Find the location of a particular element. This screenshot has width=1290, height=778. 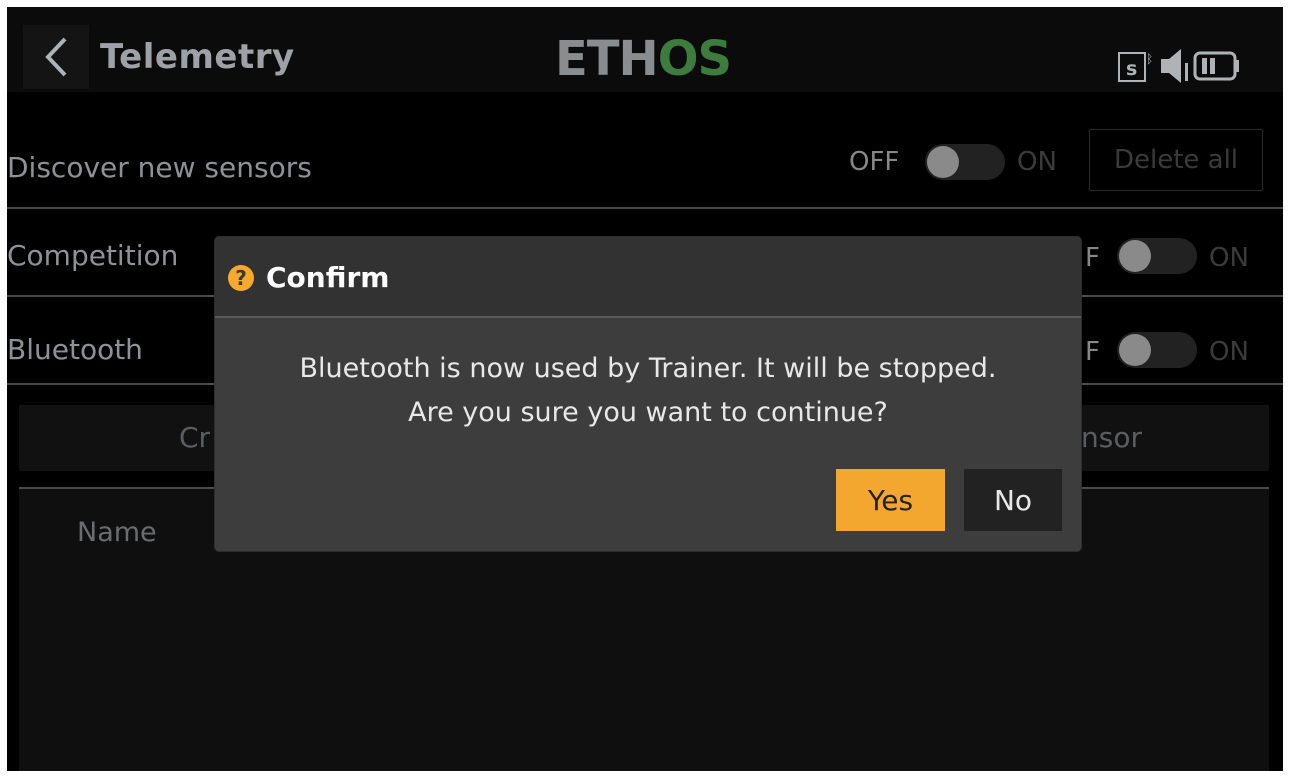

ethos-logo: ETHOS is located at coordinates (643, 59).